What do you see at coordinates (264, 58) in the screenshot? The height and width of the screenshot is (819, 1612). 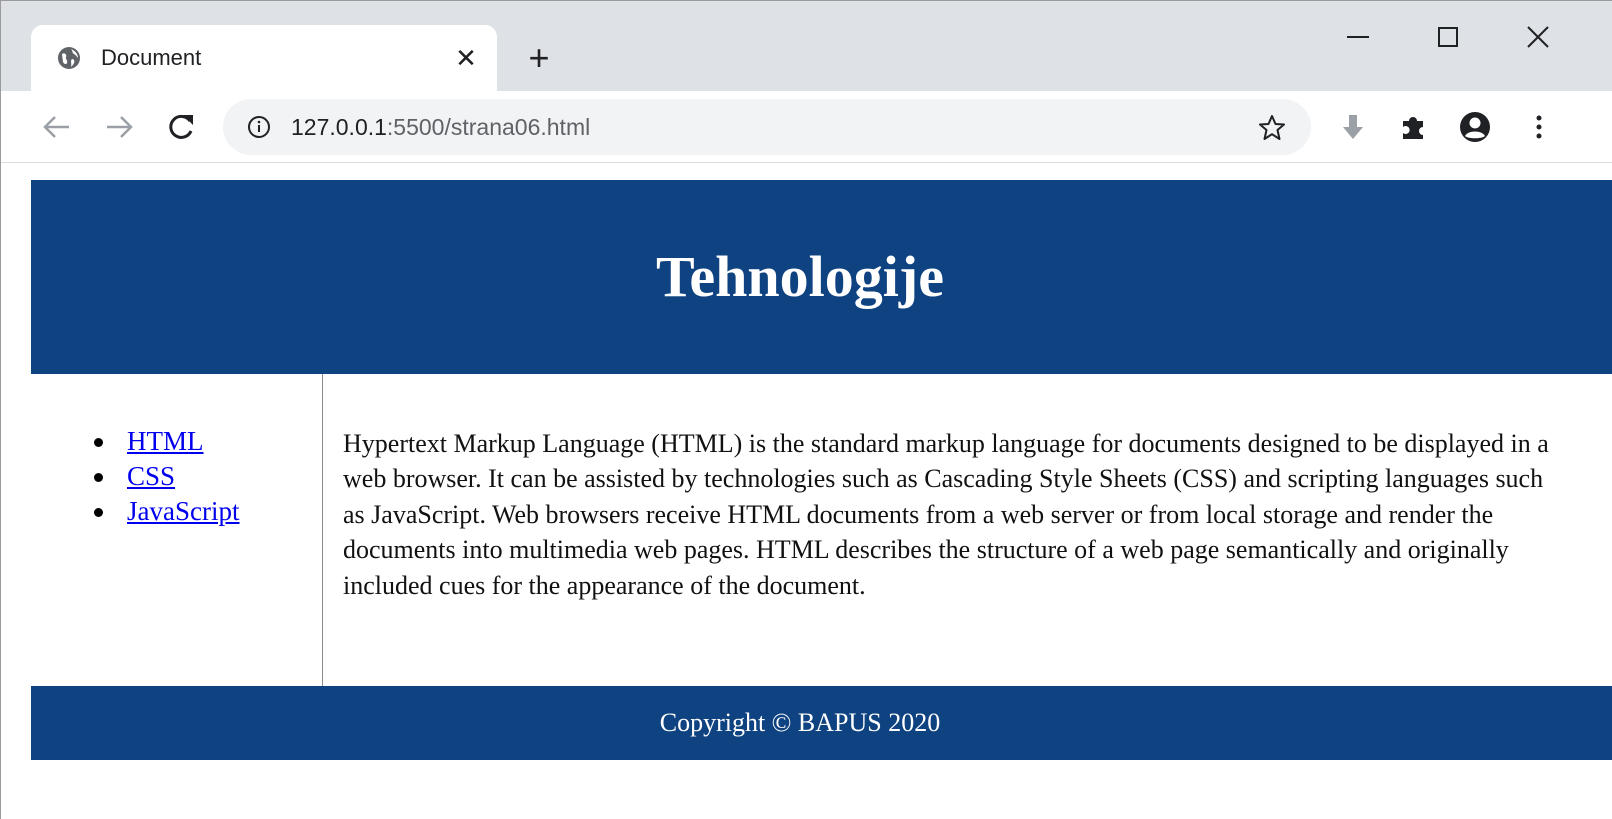 I see `tab-document: Document ✕` at bounding box center [264, 58].